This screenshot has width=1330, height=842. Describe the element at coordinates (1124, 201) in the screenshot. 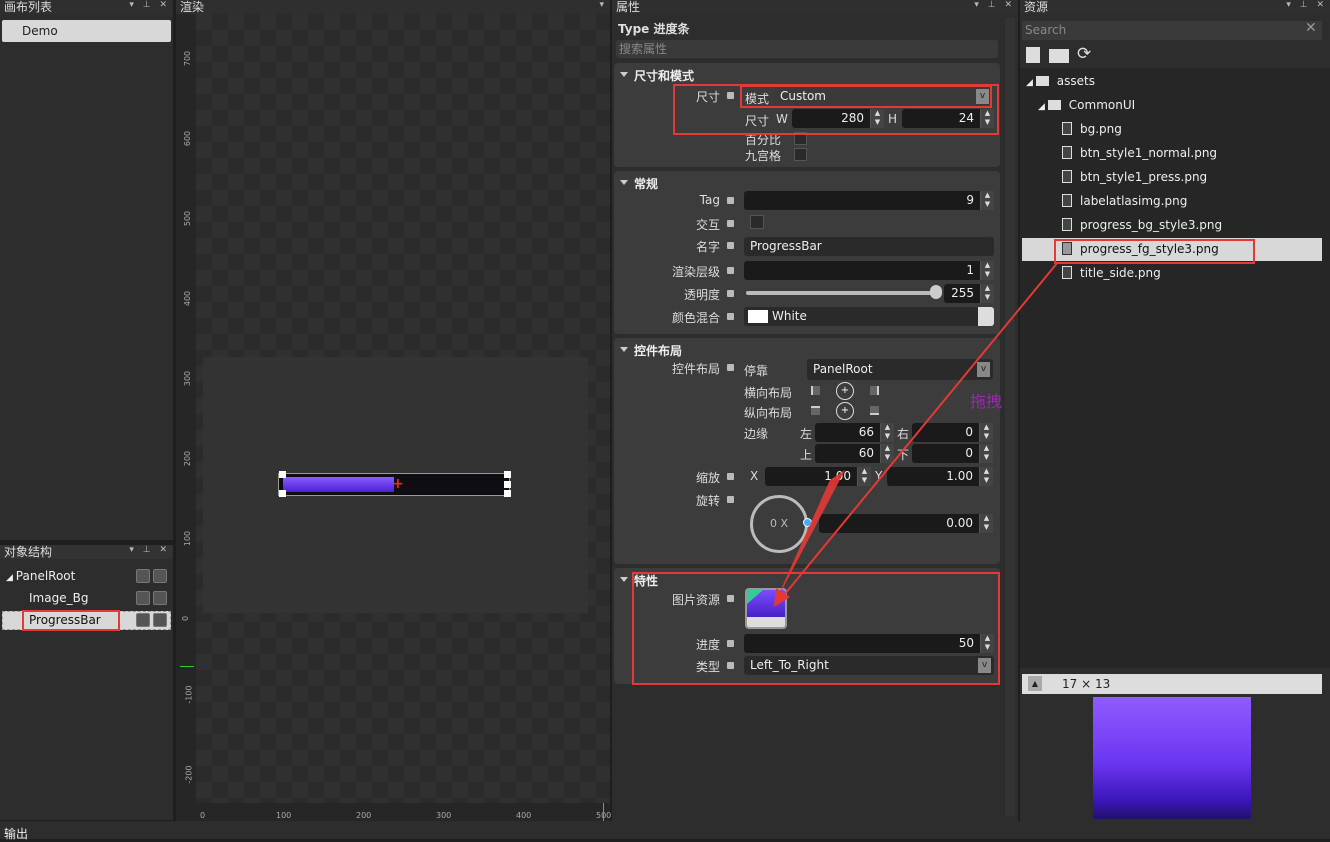

I see `asset-file-item: labelatlasimg.png` at that location.